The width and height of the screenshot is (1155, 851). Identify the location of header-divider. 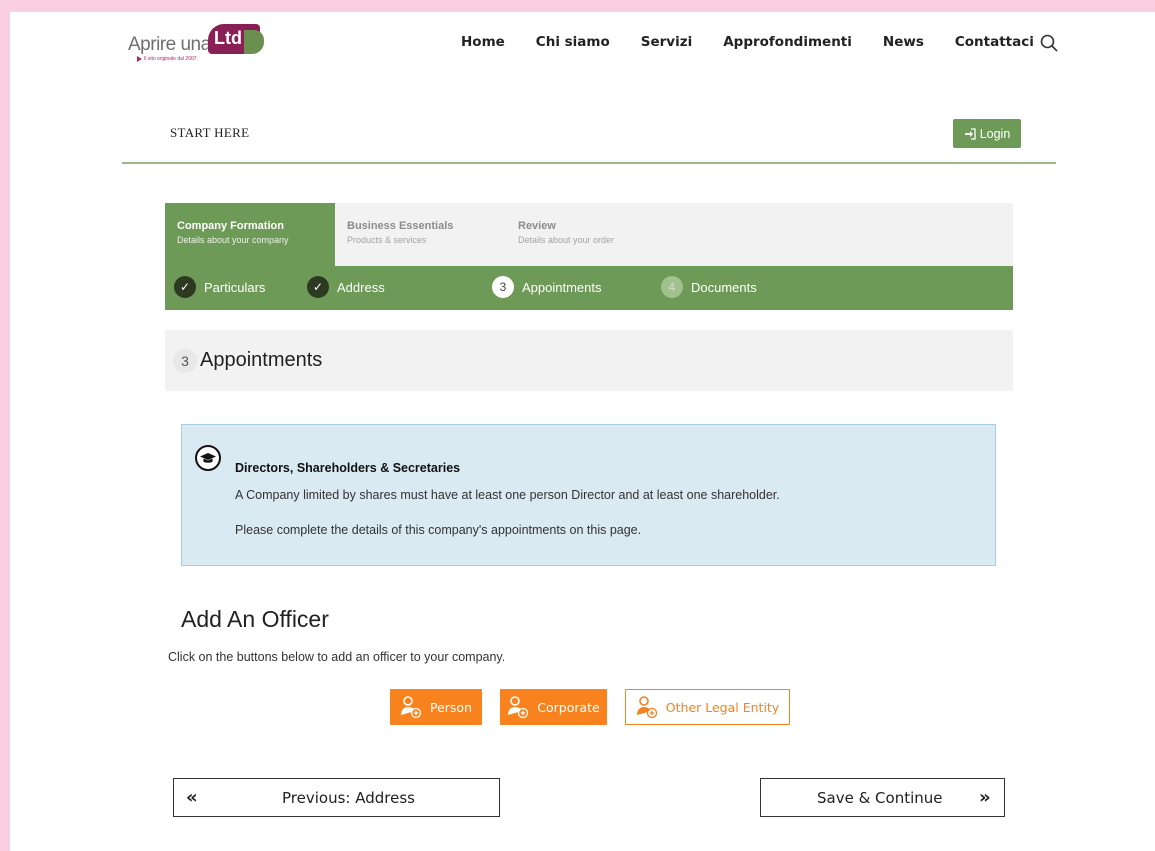
(589, 163).